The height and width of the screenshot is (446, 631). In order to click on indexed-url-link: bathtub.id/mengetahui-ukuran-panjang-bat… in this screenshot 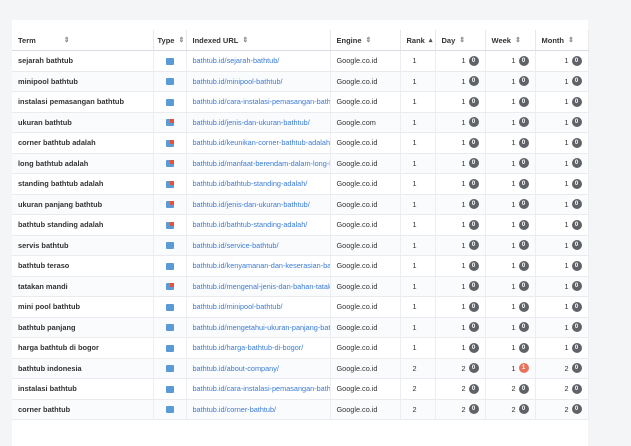, I will do `click(258, 327)`.